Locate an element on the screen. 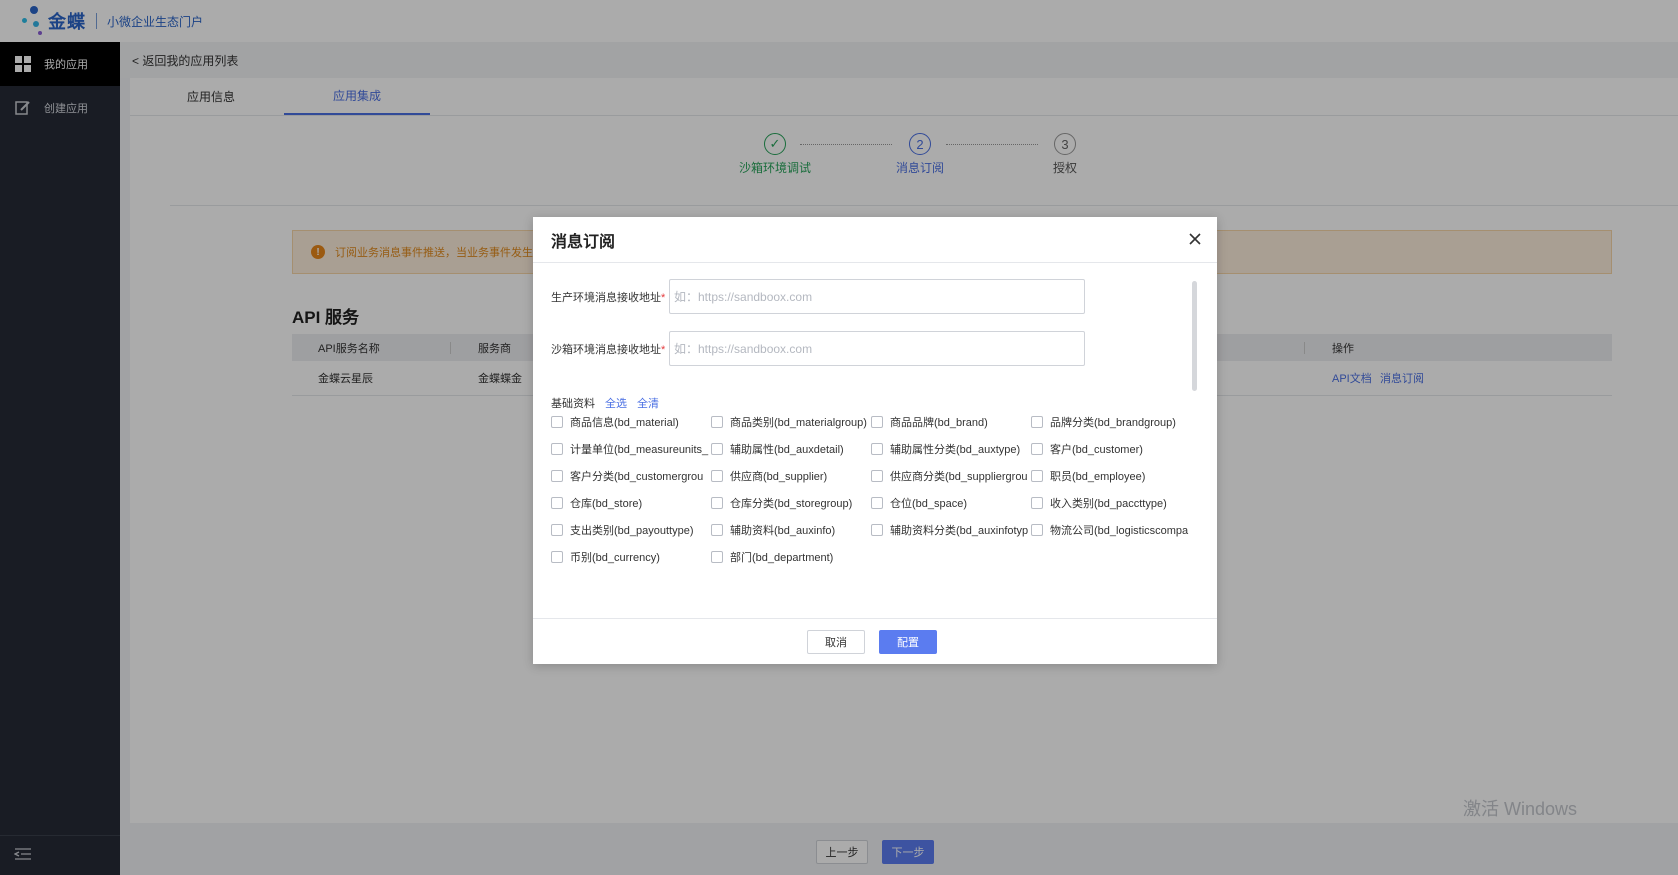 The image size is (1678, 875). subscription-checkbox-item: 部门(bd_department) is located at coordinates (792, 557).